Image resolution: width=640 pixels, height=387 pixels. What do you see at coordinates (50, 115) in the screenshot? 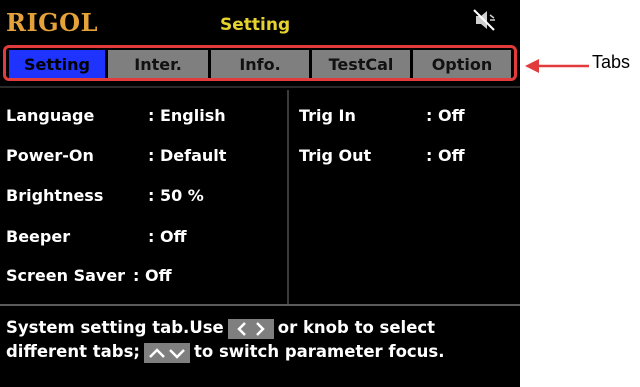
I see `param-language-label: Language` at bounding box center [50, 115].